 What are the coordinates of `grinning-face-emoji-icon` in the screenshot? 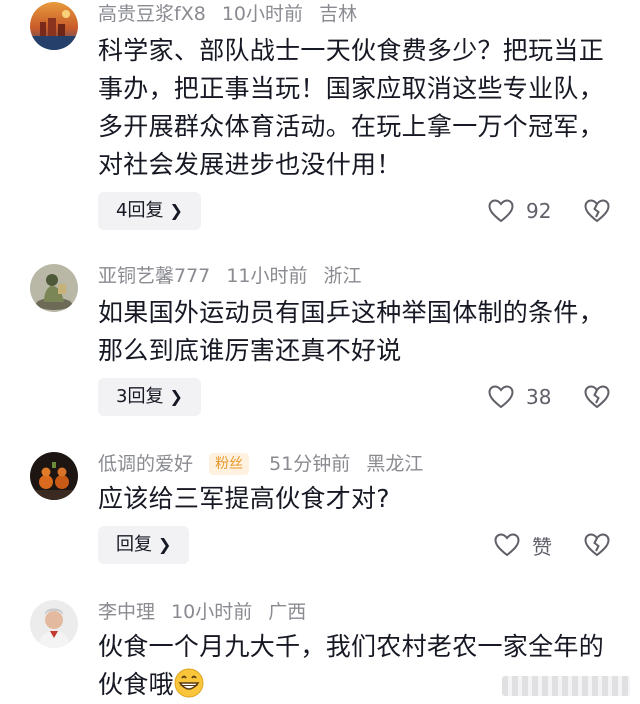 It's located at (189, 683).